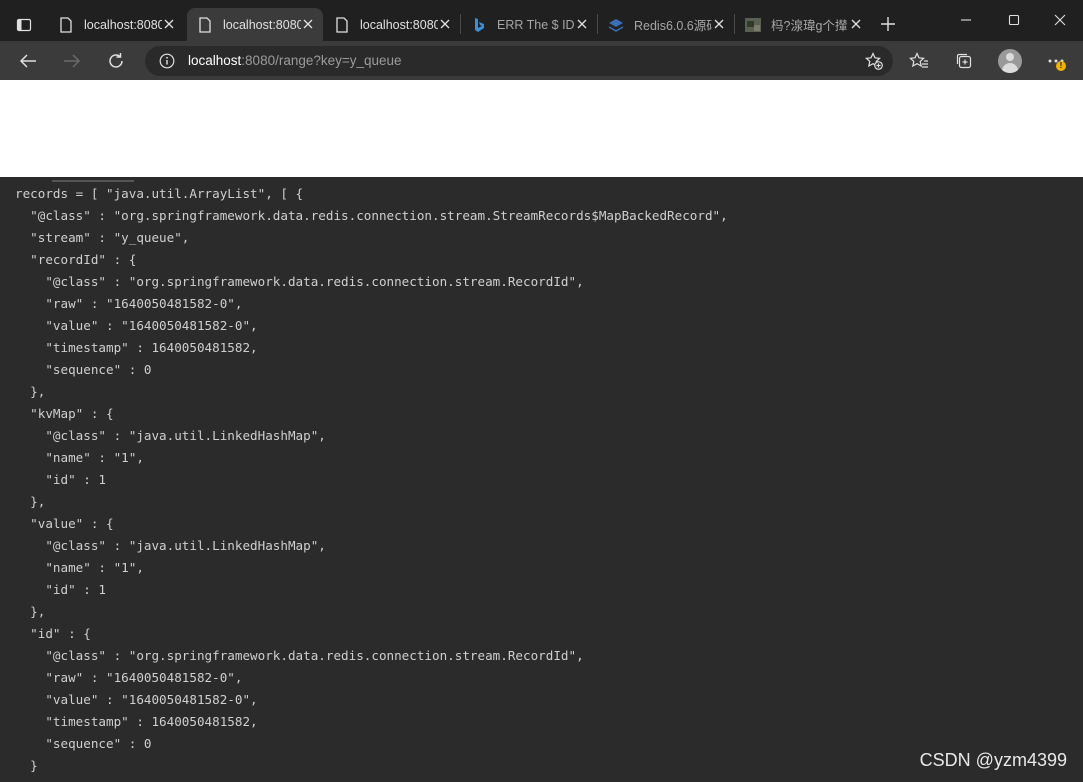  I want to click on address-bar: localhost:8080/range?key=y_queue, so click(519, 61).